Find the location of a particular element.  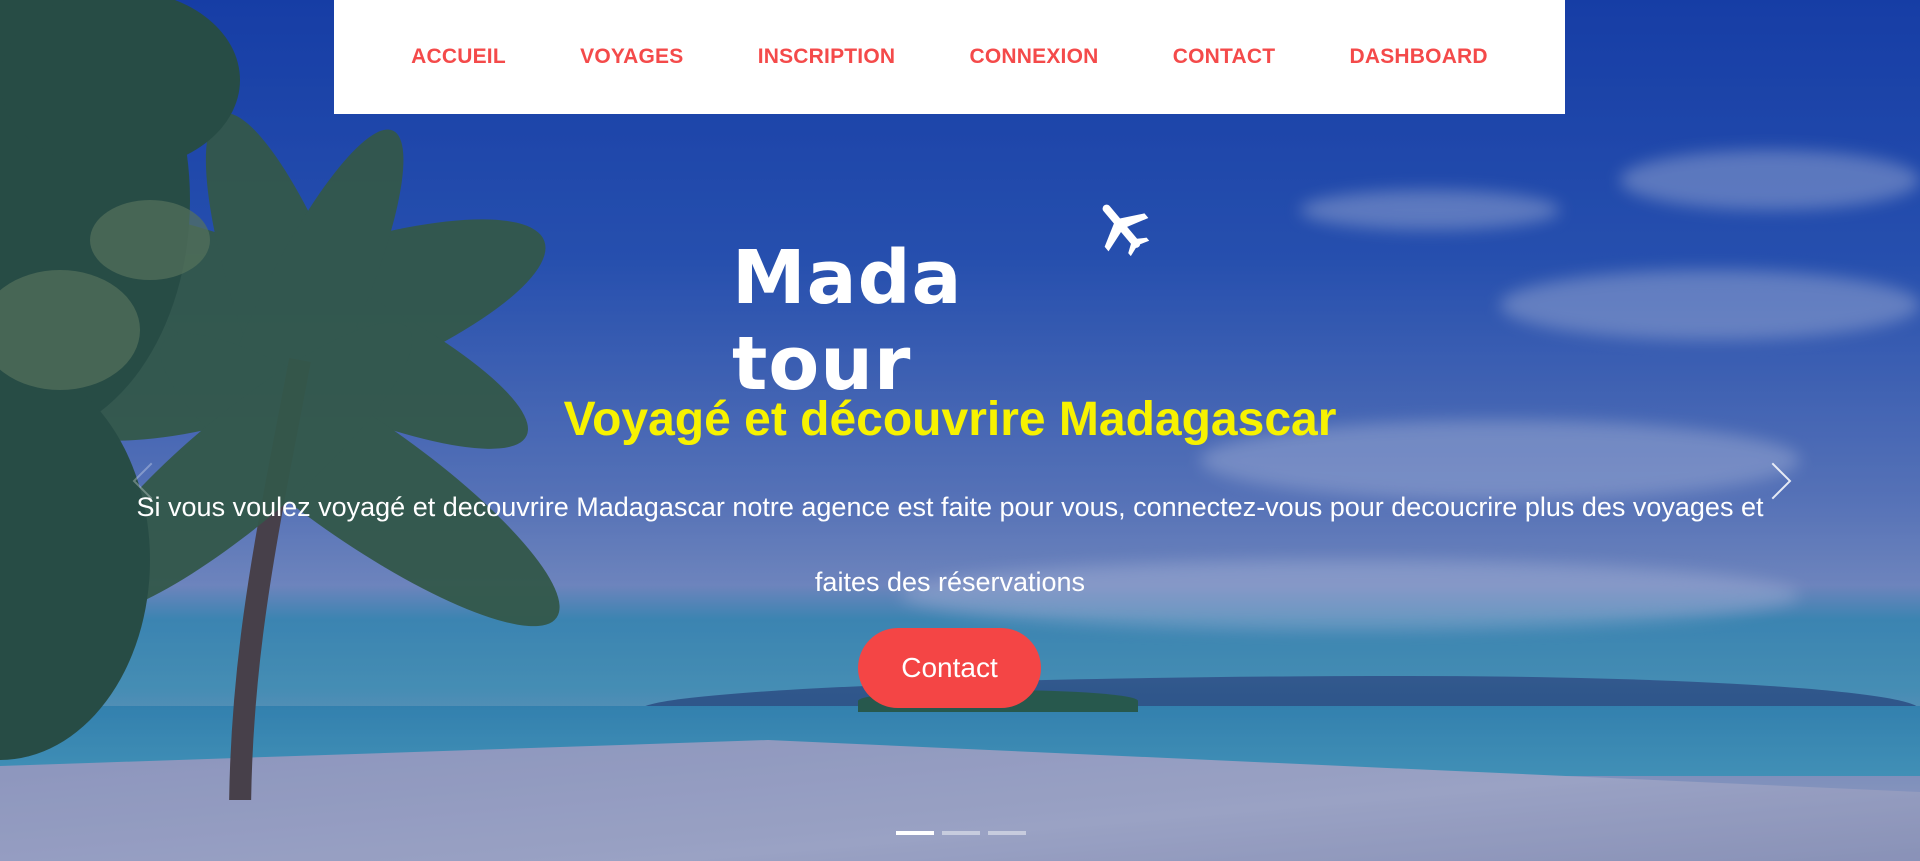

nav-link-dashboard: DASHBOARD is located at coordinates (1418, 57).